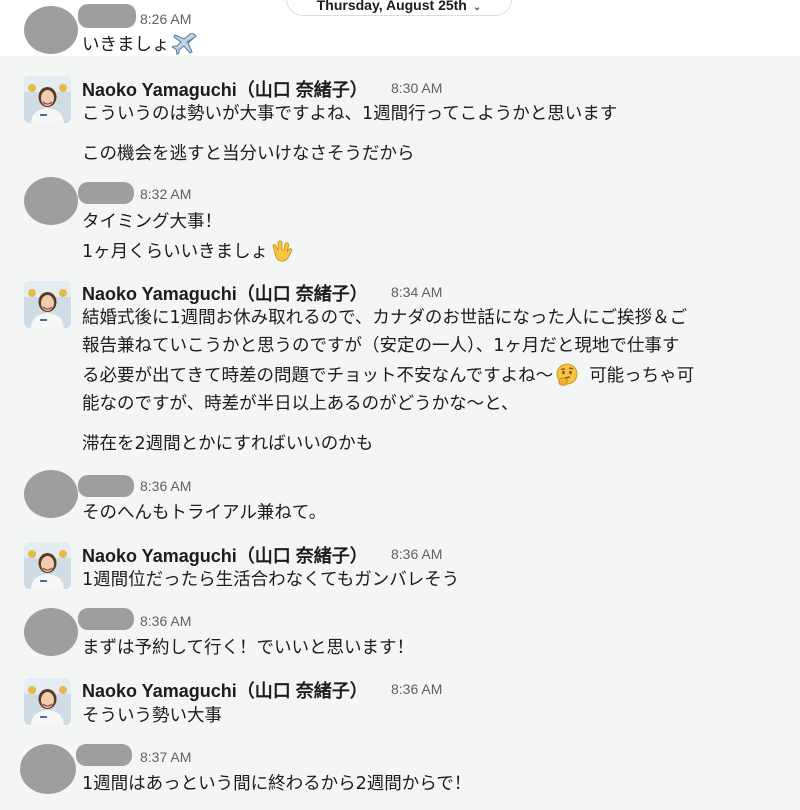  I want to click on message-group-area: 8:26 AM いきましょ Thursday, August 25th ⌄, so click(400, 28).